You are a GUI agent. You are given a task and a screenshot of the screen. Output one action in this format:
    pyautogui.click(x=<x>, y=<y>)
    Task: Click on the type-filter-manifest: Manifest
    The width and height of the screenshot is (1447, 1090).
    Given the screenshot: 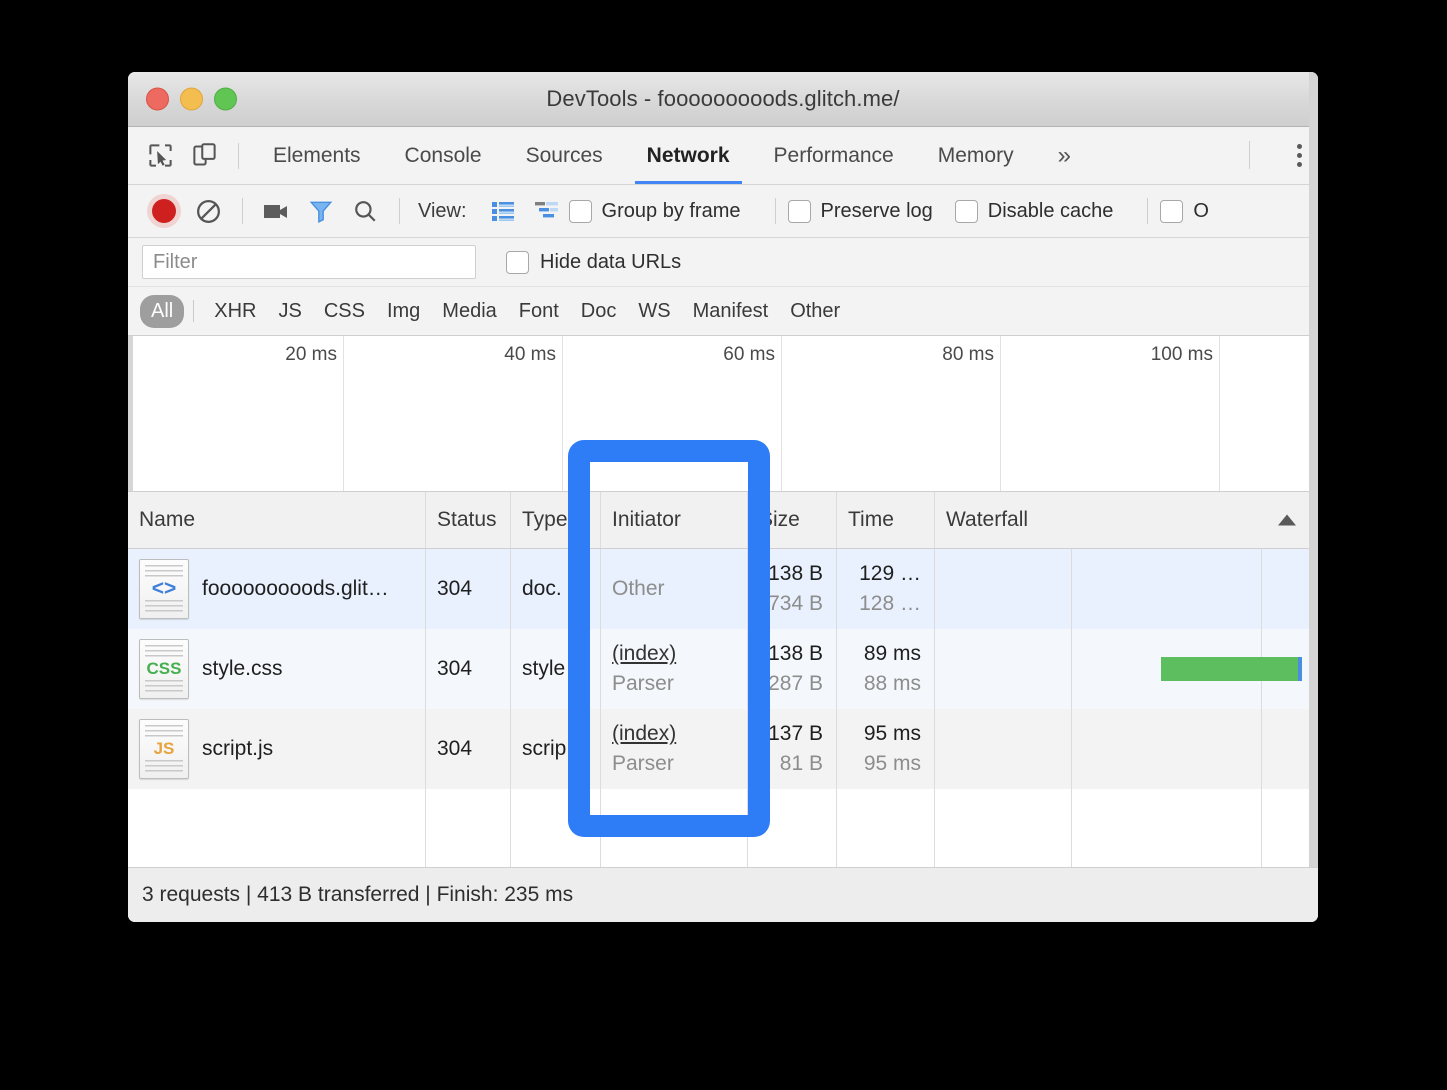 What is the action you would take?
    pyautogui.click(x=731, y=311)
    